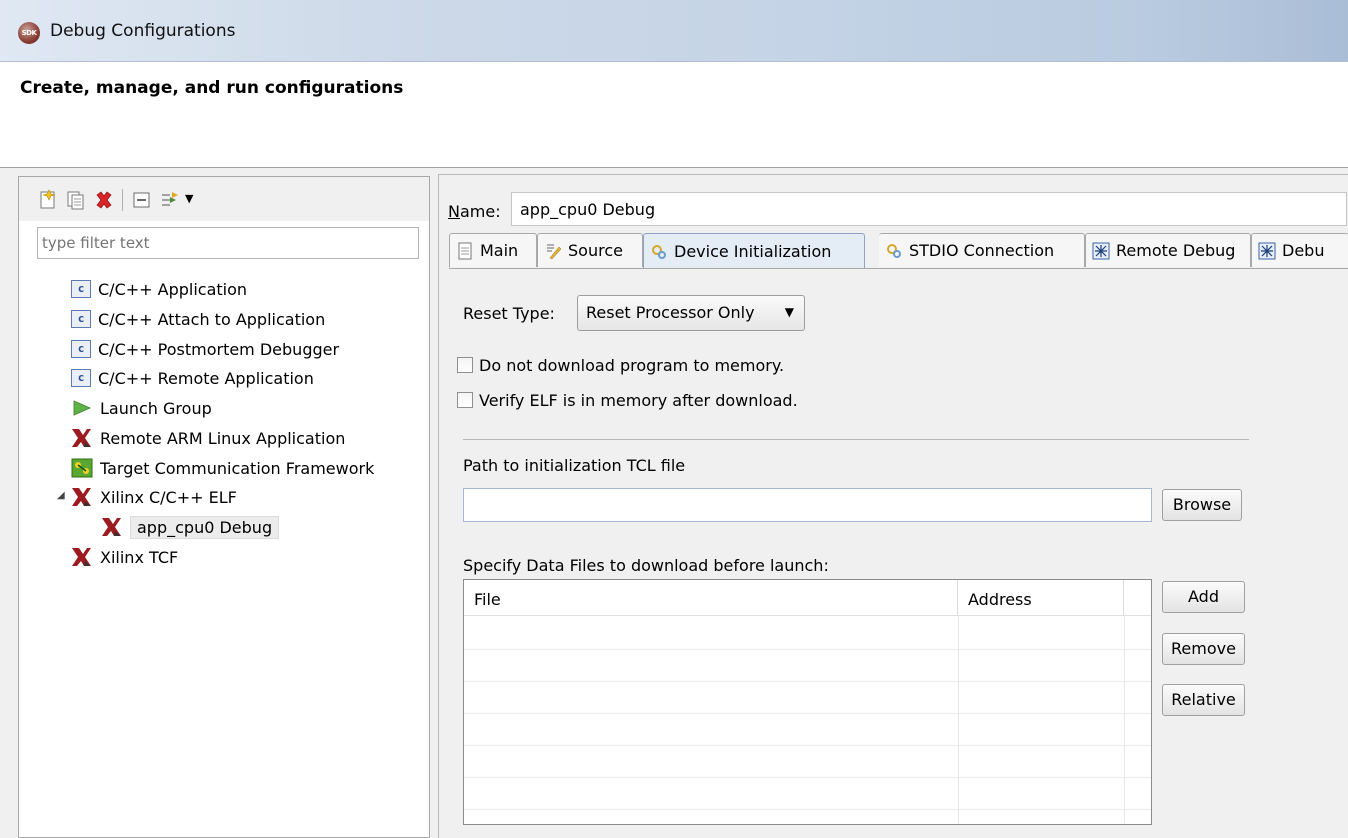 Image resolution: width=1348 pixels, height=838 pixels. Describe the element at coordinates (632, 365) in the screenshot. I see `no-download-label: Do not download program to memory.` at that location.